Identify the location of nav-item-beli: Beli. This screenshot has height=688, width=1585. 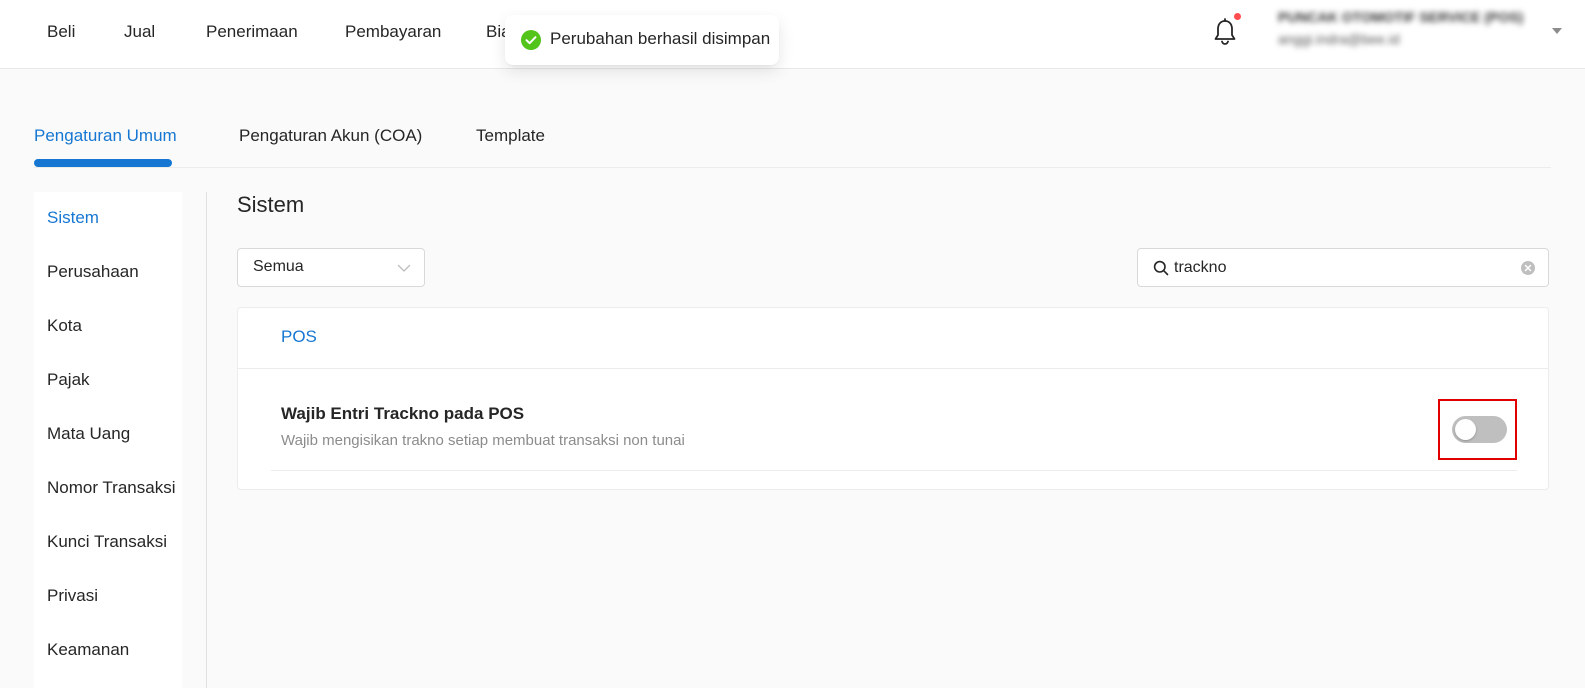
(61, 32).